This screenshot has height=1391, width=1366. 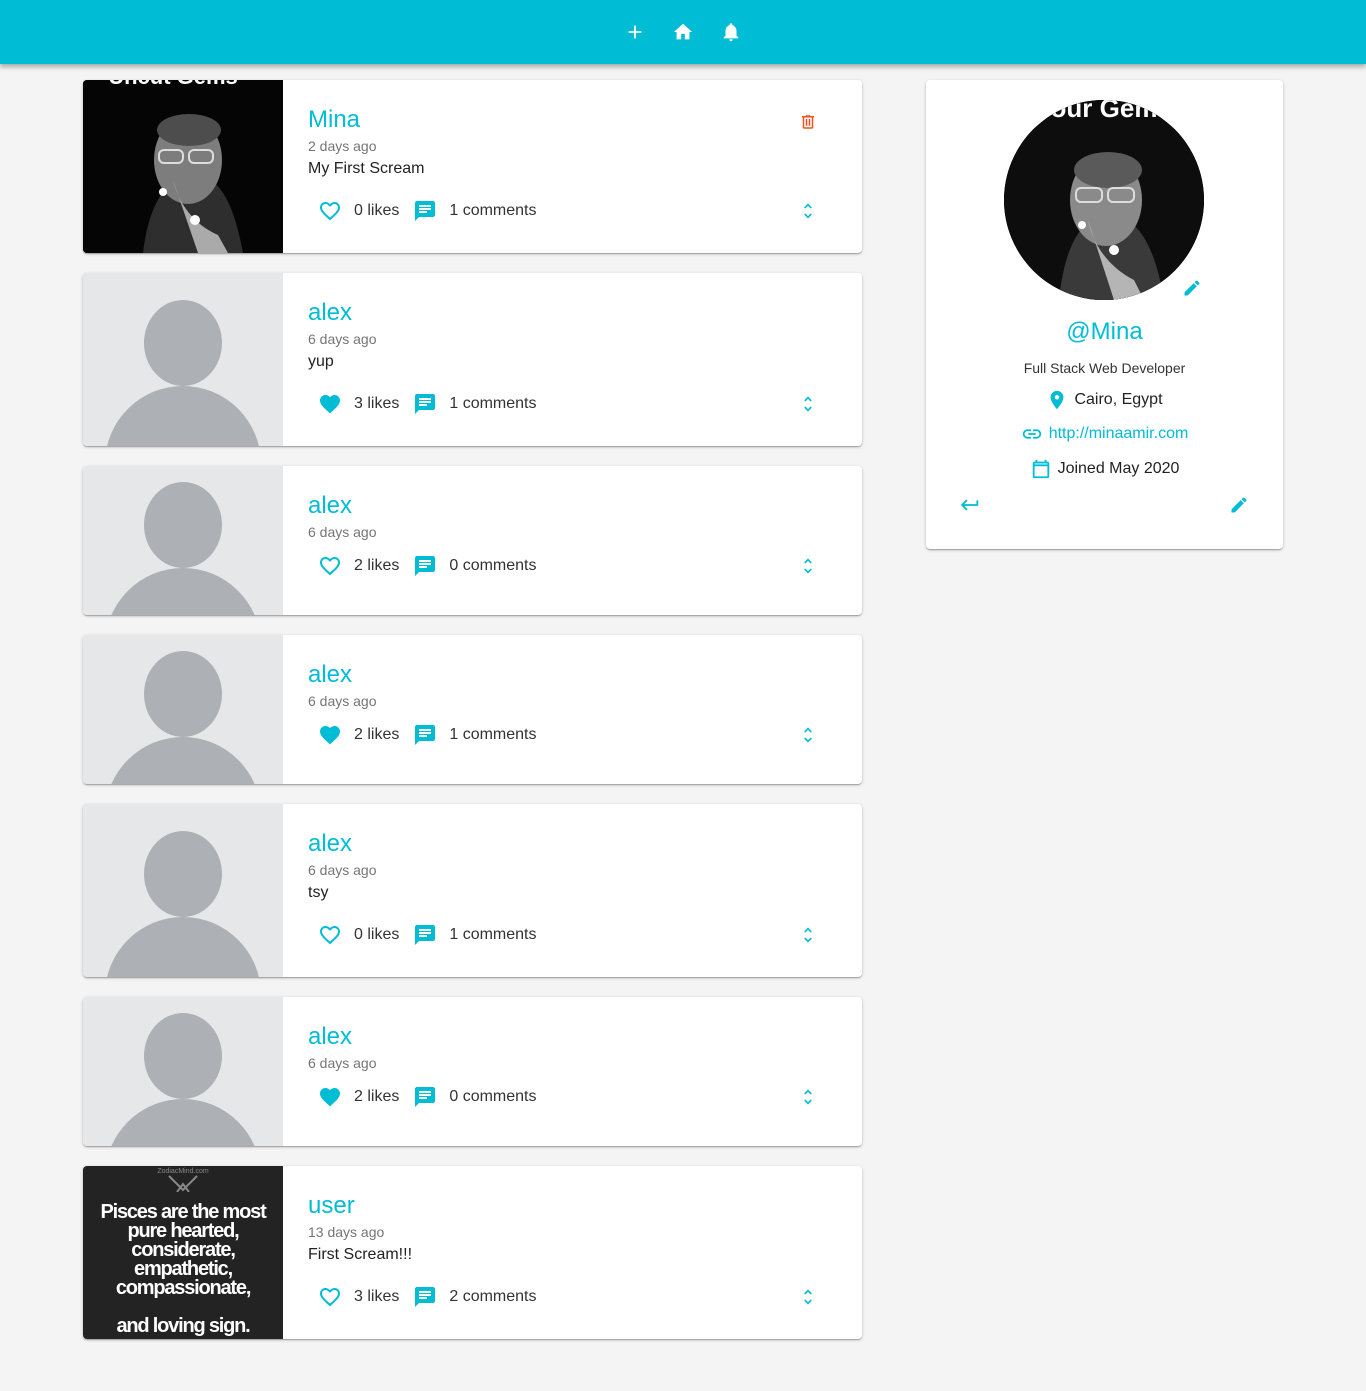 I want to click on calendar-icon, so click(x=1040, y=469).